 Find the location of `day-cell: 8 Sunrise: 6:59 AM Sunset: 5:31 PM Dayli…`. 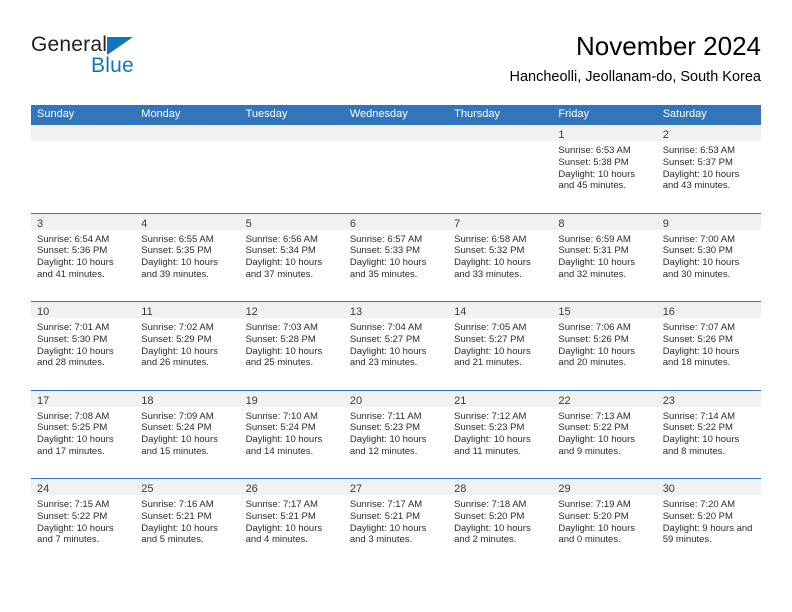

day-cell: 8 Sunrise: 6:59 AM Sunset: 5:31 PM Dayli… is located at coordinates (604, 257).